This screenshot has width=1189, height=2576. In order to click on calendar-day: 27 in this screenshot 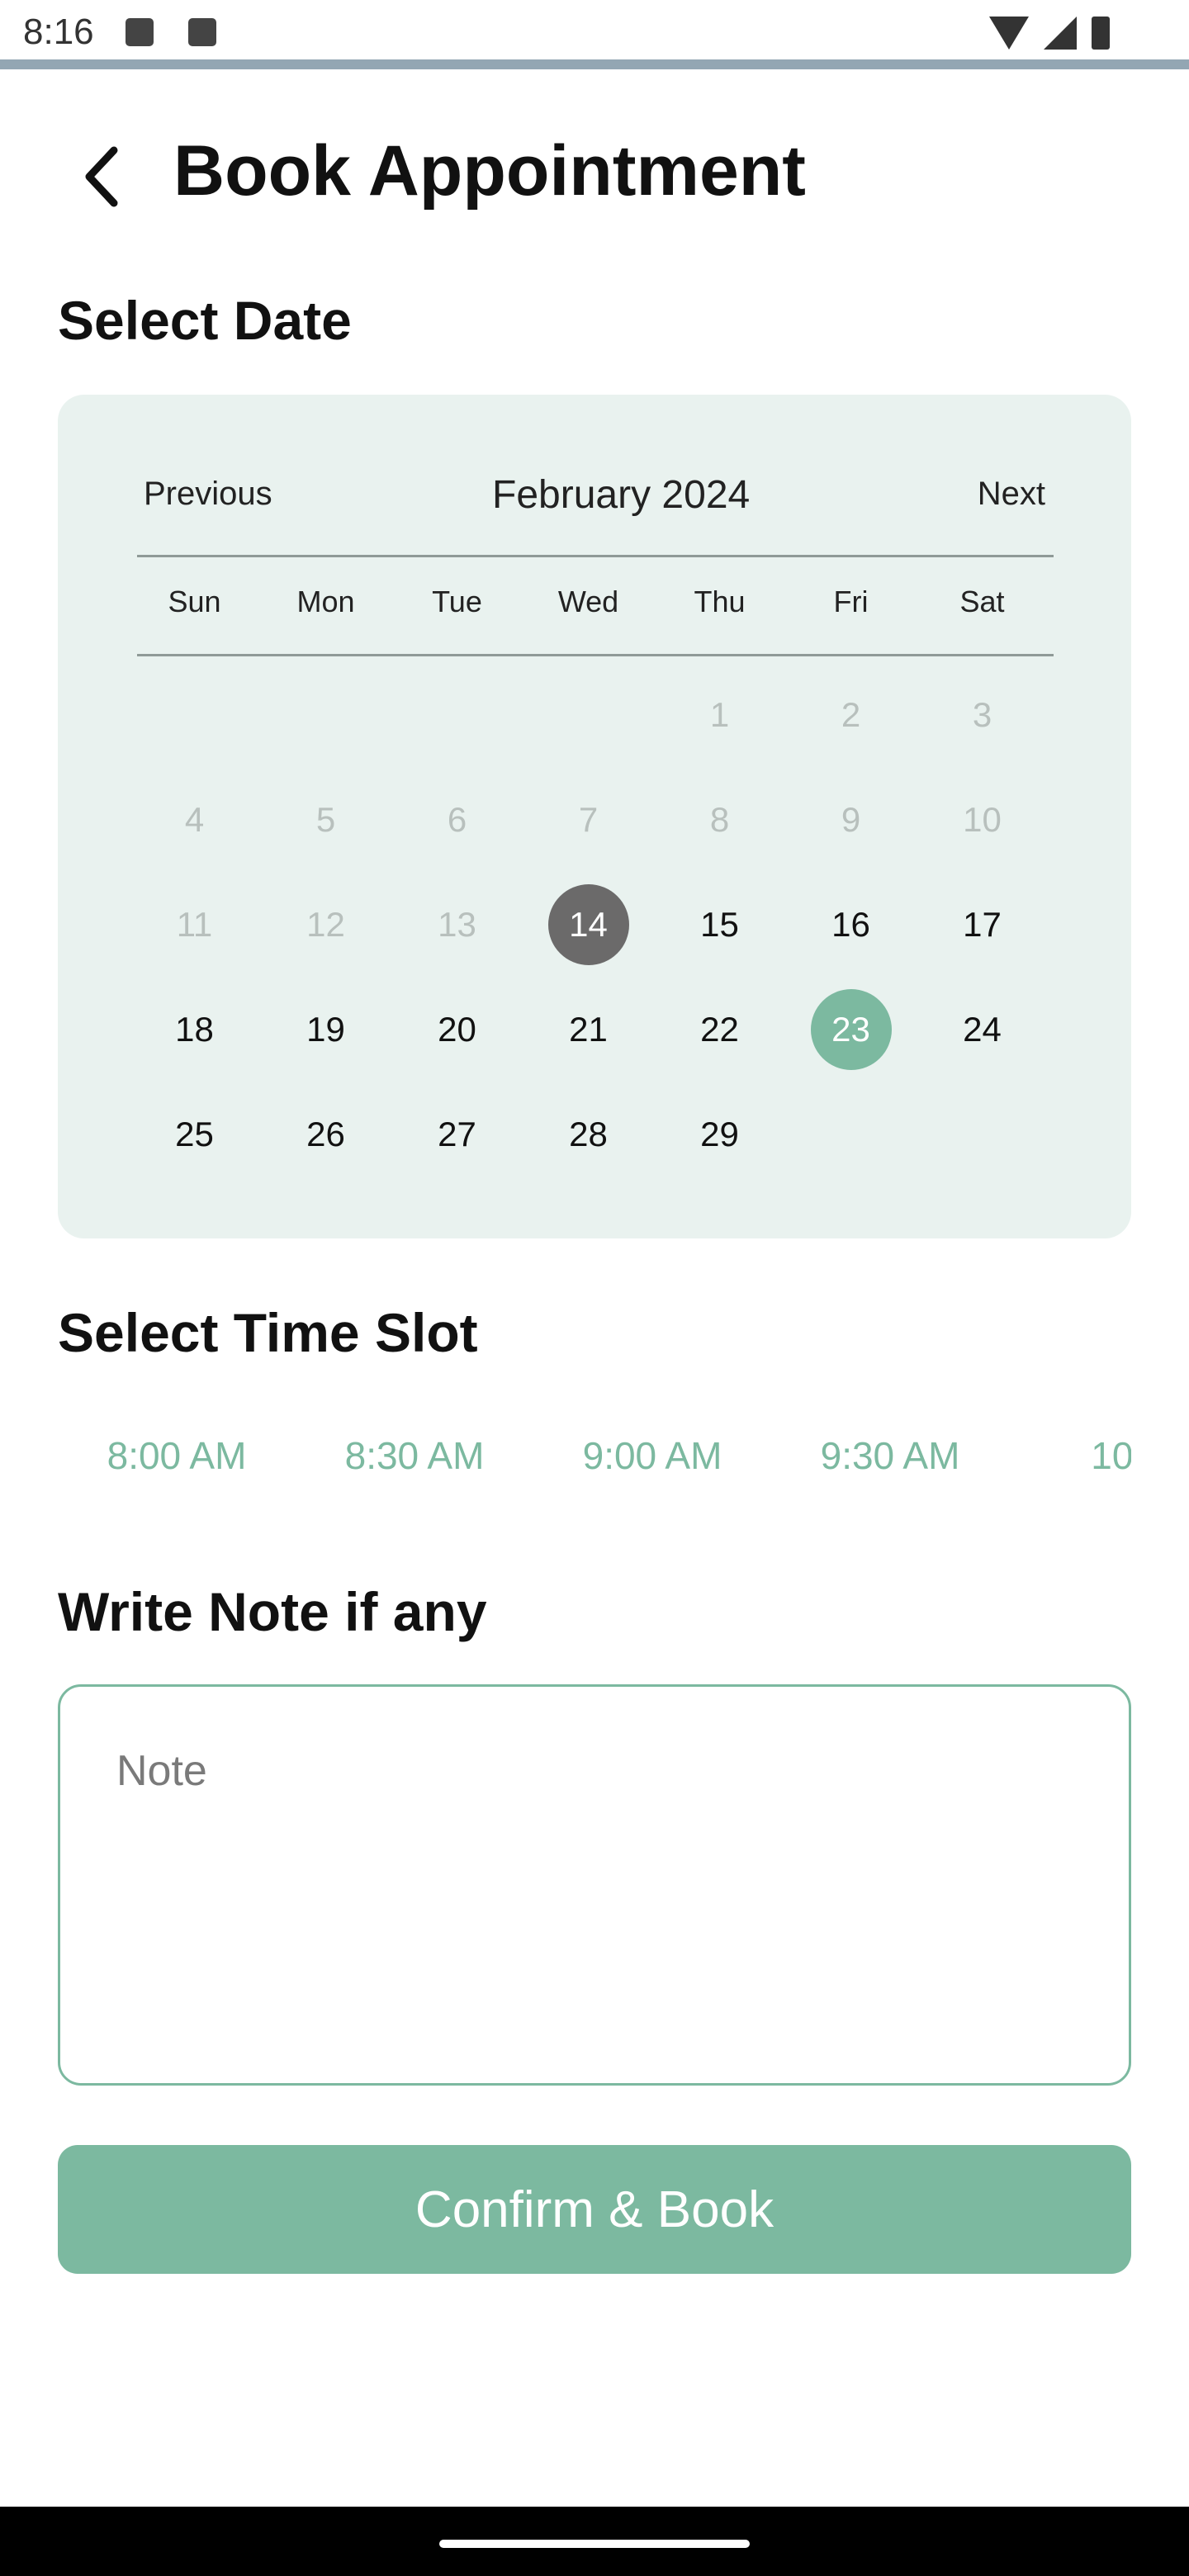, I will do `click(457, 1134)`.